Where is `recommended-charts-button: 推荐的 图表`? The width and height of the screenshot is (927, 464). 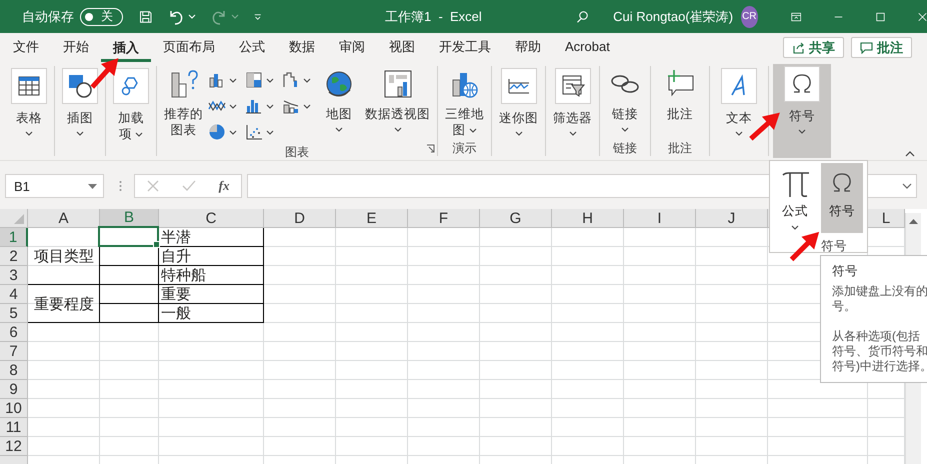
recommended-charts-button: 推荐的 图表 is located at coordinates (183, 105).